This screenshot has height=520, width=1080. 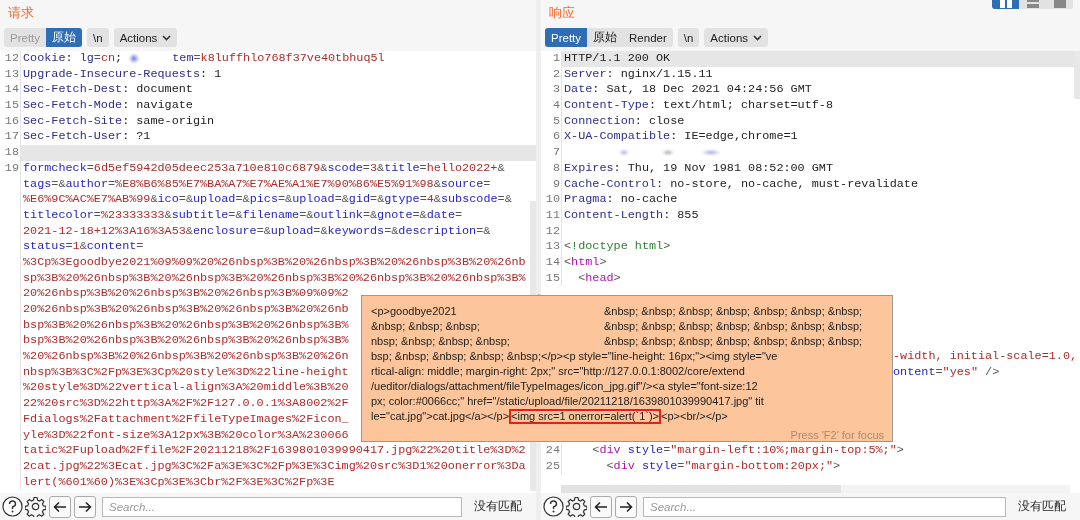 What do you see at coordinates (556, 137) in the screenshot?
I see `line-number: 6` at bounding box center [556, 137].